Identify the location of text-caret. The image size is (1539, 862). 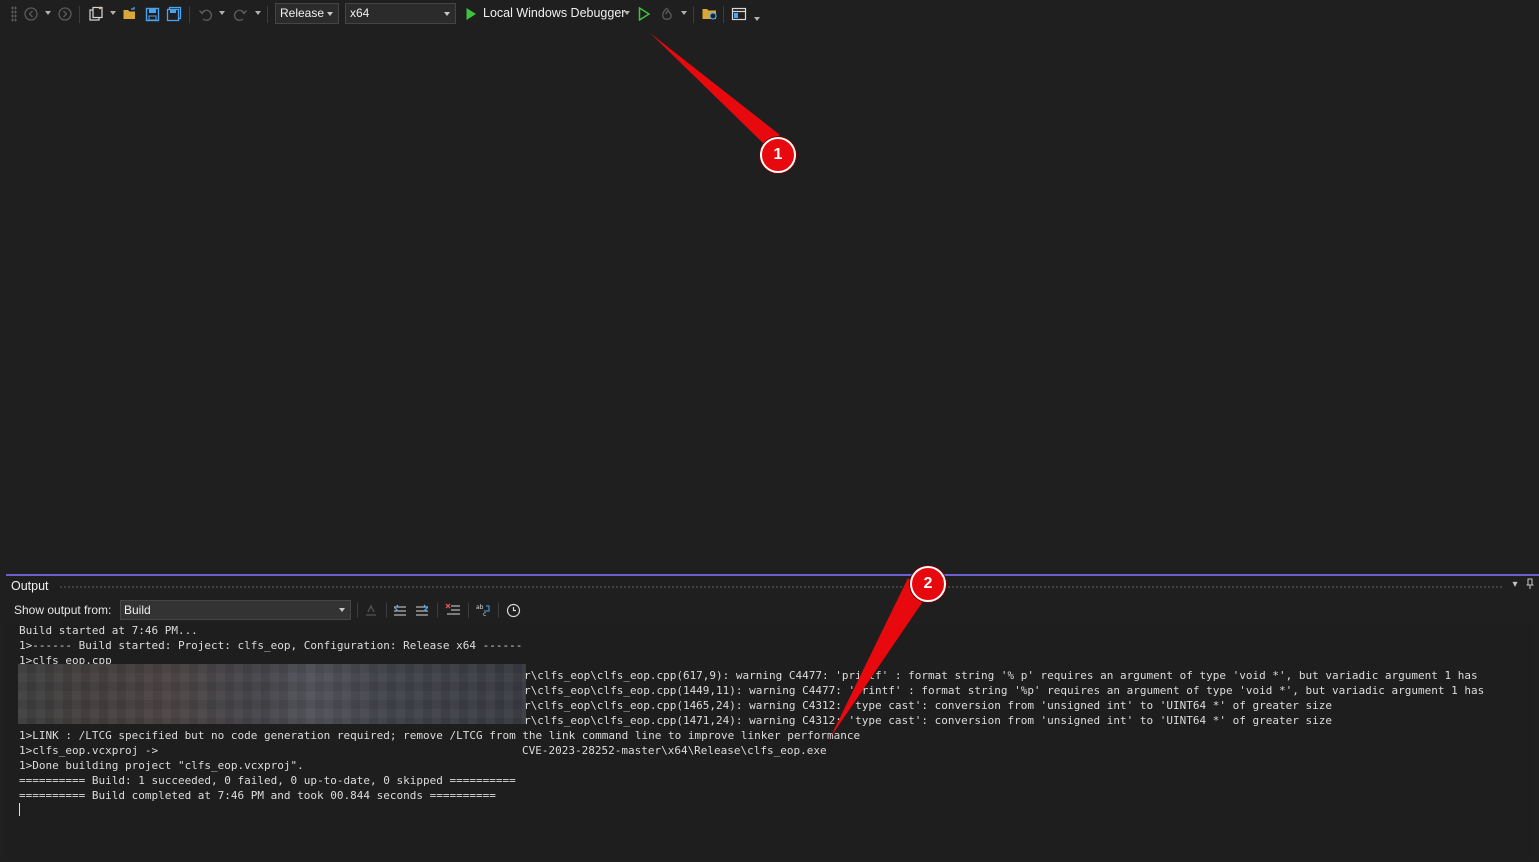
(19, 809).